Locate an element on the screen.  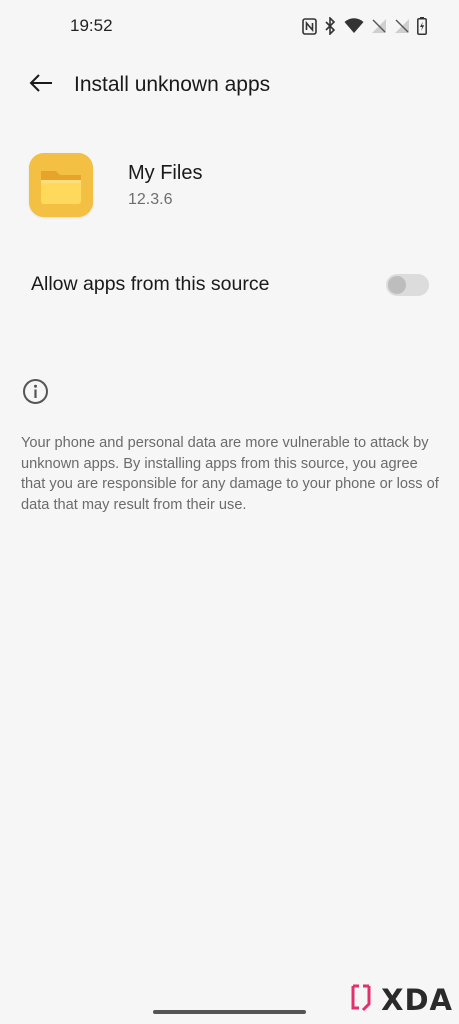
watermark-text: XDA is located at coordinates (417, 1000).